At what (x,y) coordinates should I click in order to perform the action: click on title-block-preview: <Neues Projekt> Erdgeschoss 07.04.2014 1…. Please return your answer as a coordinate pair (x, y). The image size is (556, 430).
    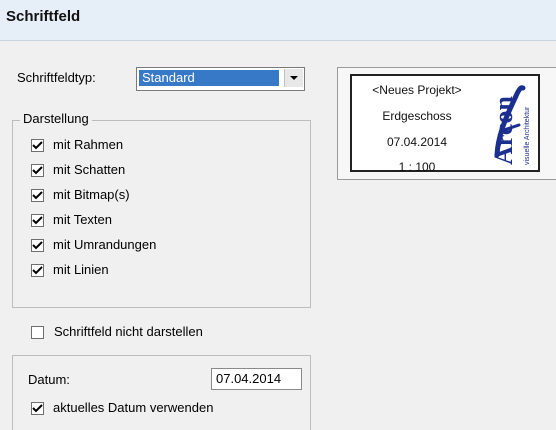
    Looking at the image, I should click on (445, 124).